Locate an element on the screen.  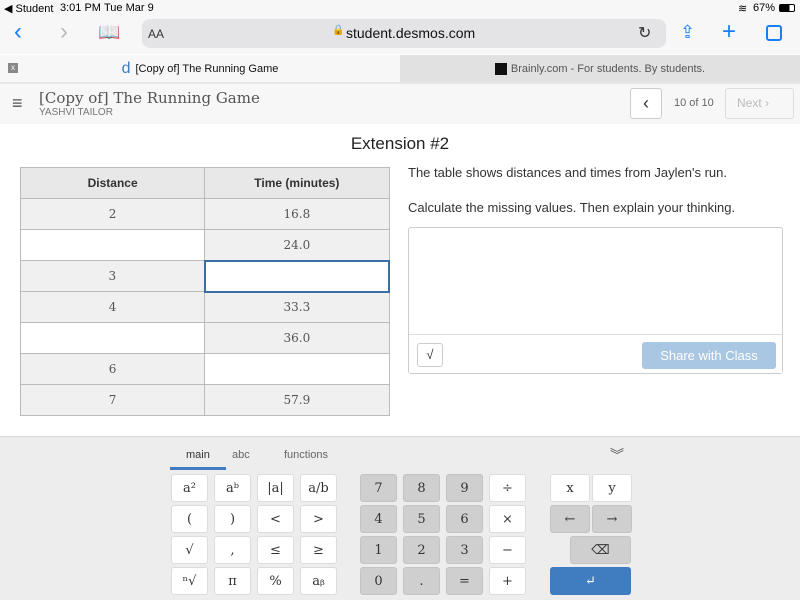
status-bar: ◀ Student 3:01 PM Tue Mar 9 ≋ 67% is located at coordinates (400, 8).